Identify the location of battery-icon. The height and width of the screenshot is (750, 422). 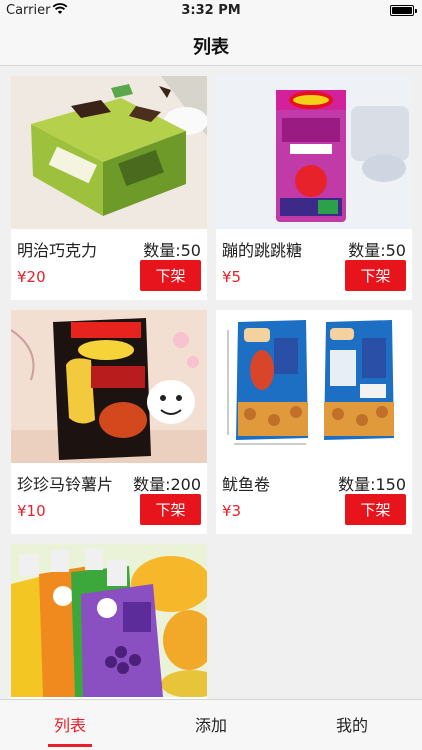
(403, 10).